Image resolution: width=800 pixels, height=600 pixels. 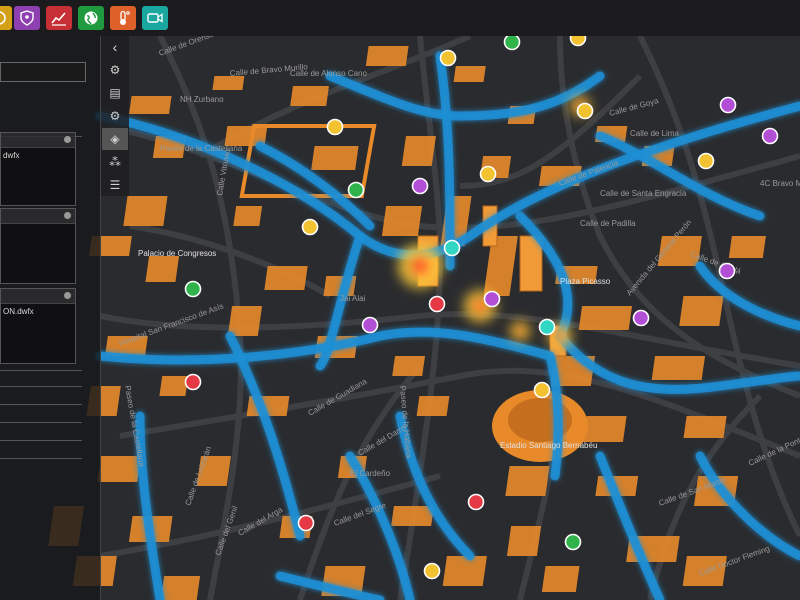 I want to click on list-tool: ☰, so click(x=115, y=185).